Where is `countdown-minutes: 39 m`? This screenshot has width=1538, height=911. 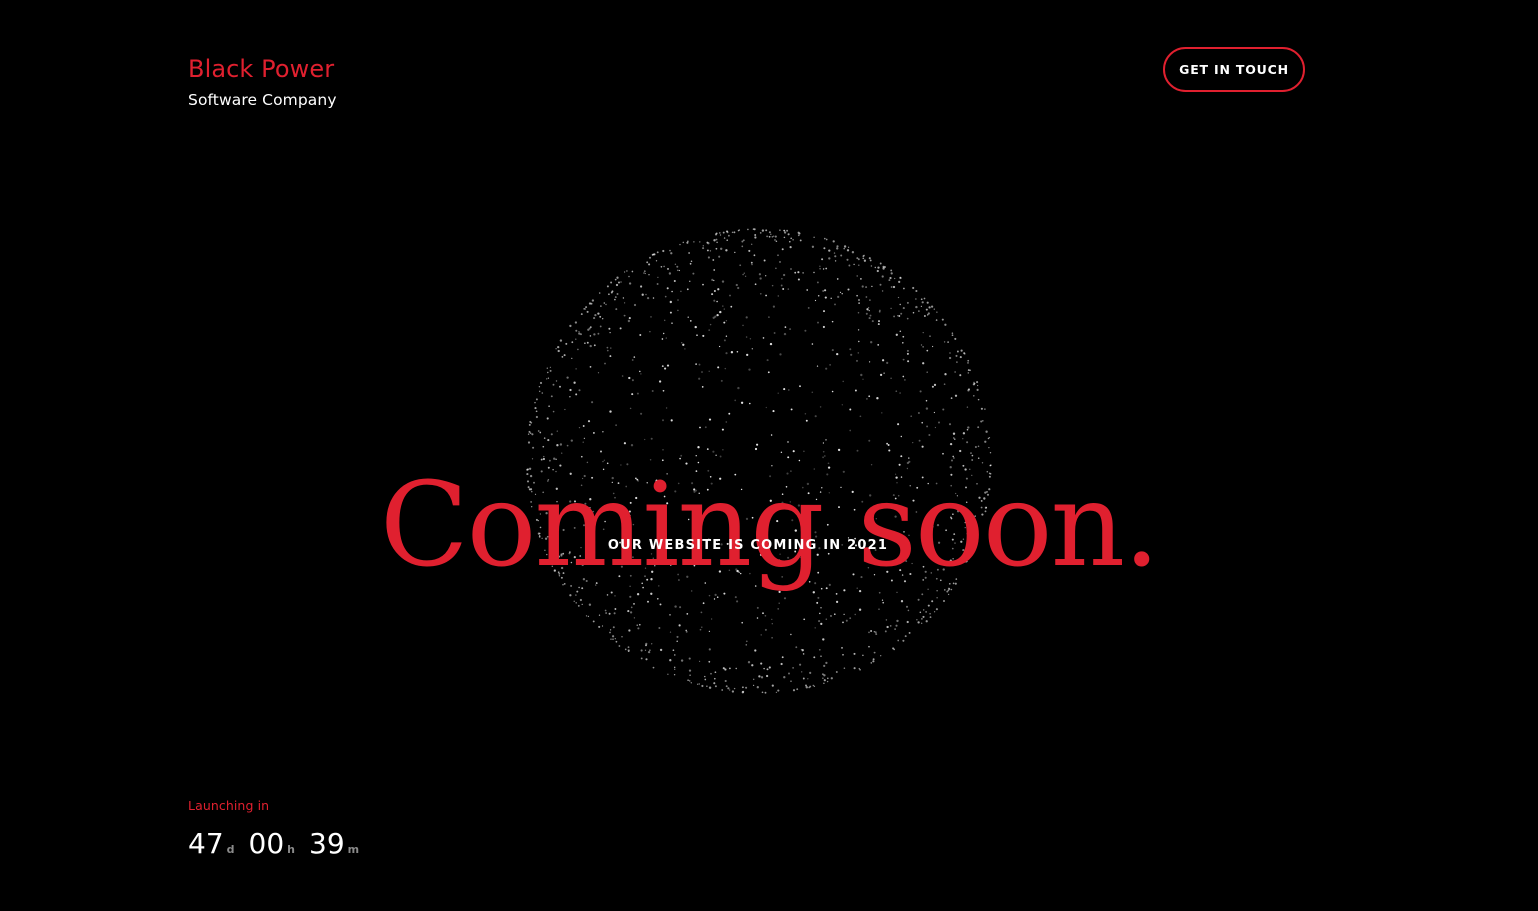
countdown-minutes: 39 m is located at coordinates (334, 843).